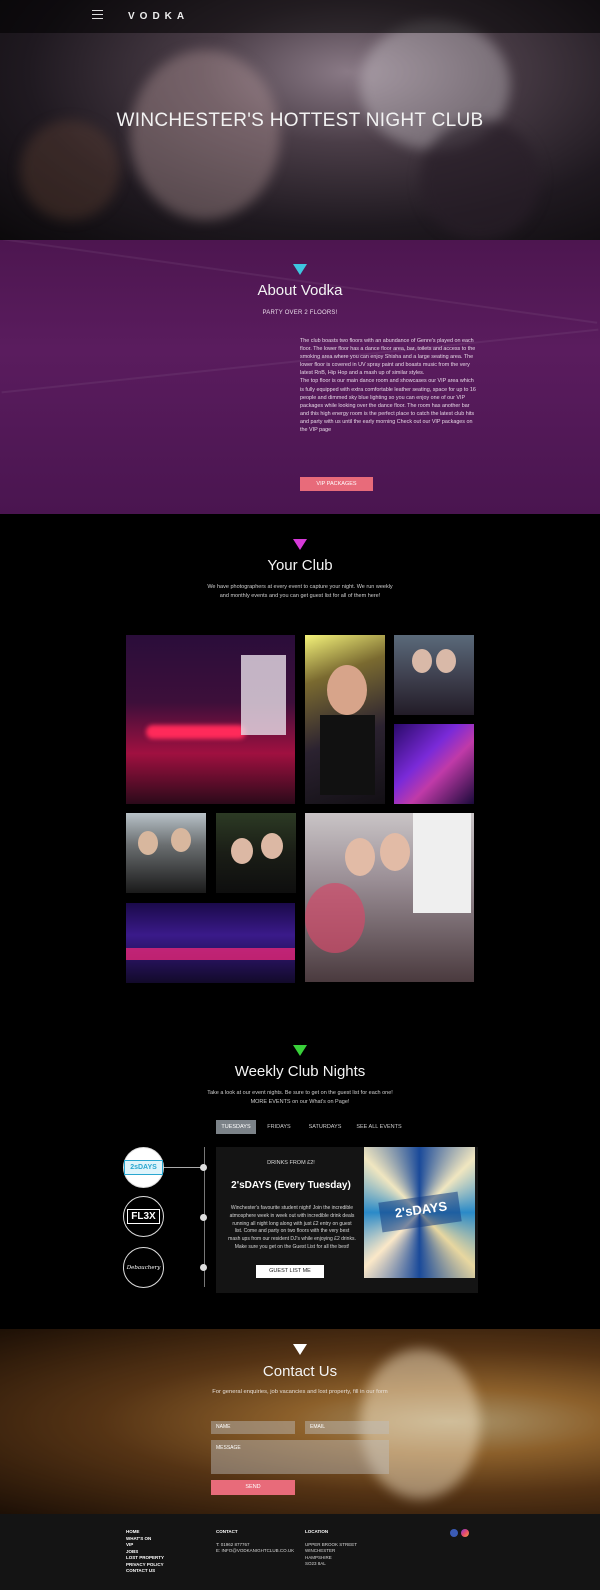  What do you see at coordinates (434, 764) in the screenshot?
I see `gallery-photo-uv-wall` at bounding box center [434, 764].